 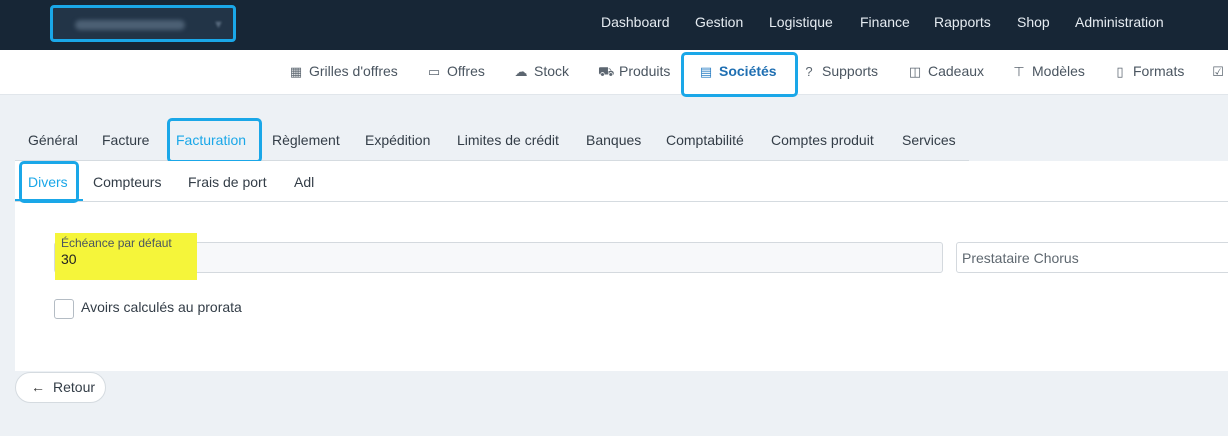 What do you see at coordinates (296, 71) in the screenshot?
I see `grid-icon: ▦` at bounding box center [296, 71].